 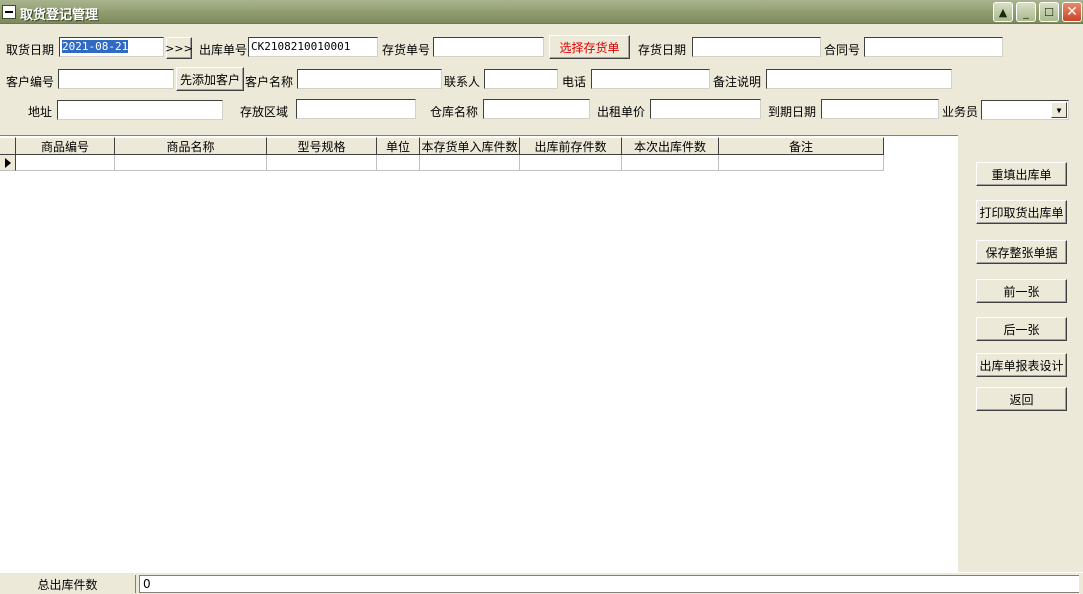 I want to click on customer-no-field, so click(x=116, y=79).